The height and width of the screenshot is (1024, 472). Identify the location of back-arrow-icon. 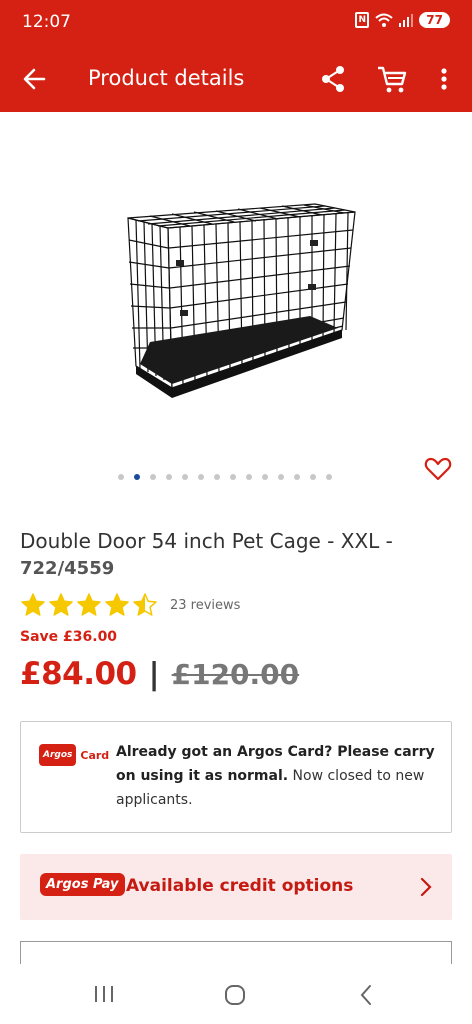
(35, 79).